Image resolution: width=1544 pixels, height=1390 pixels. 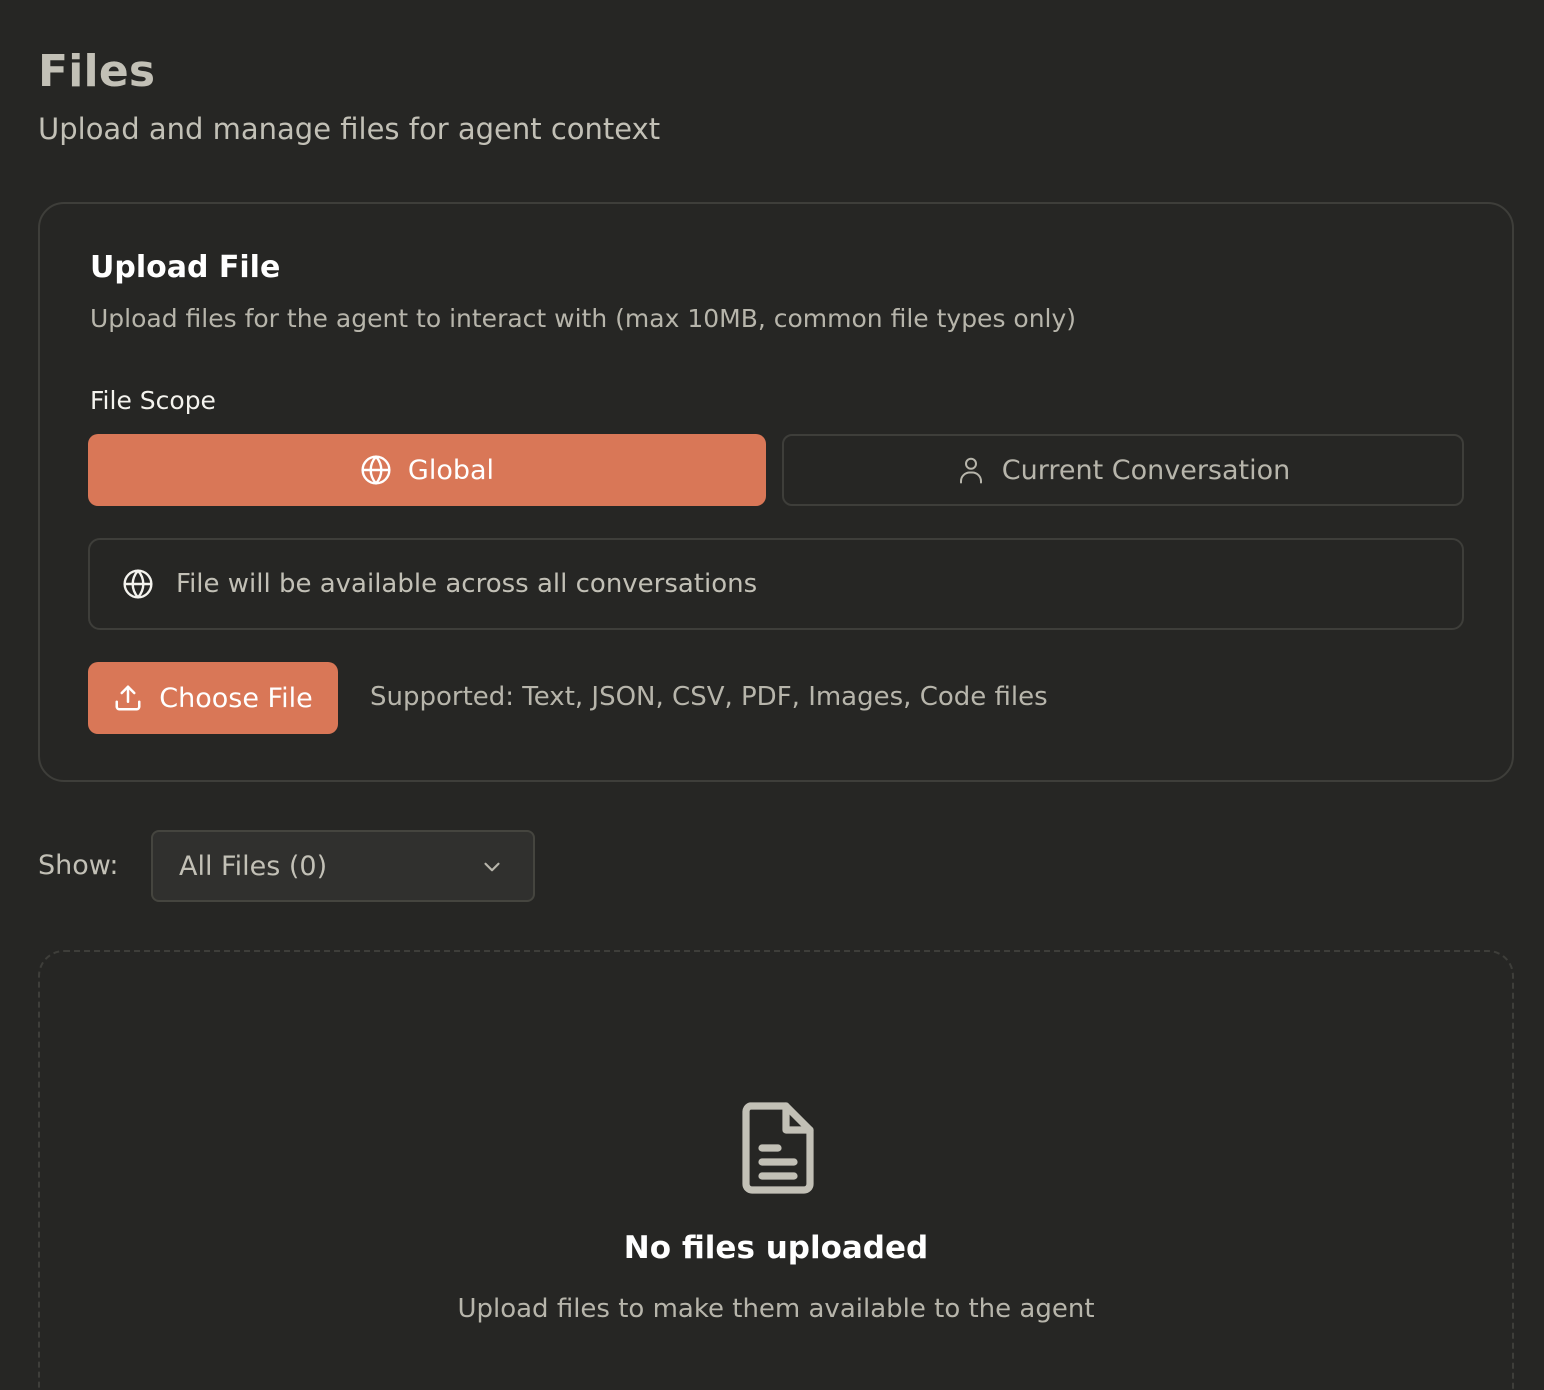 I want to click on scope-current-conversation-button: Current Conversation, so click(x=1123, y=470).